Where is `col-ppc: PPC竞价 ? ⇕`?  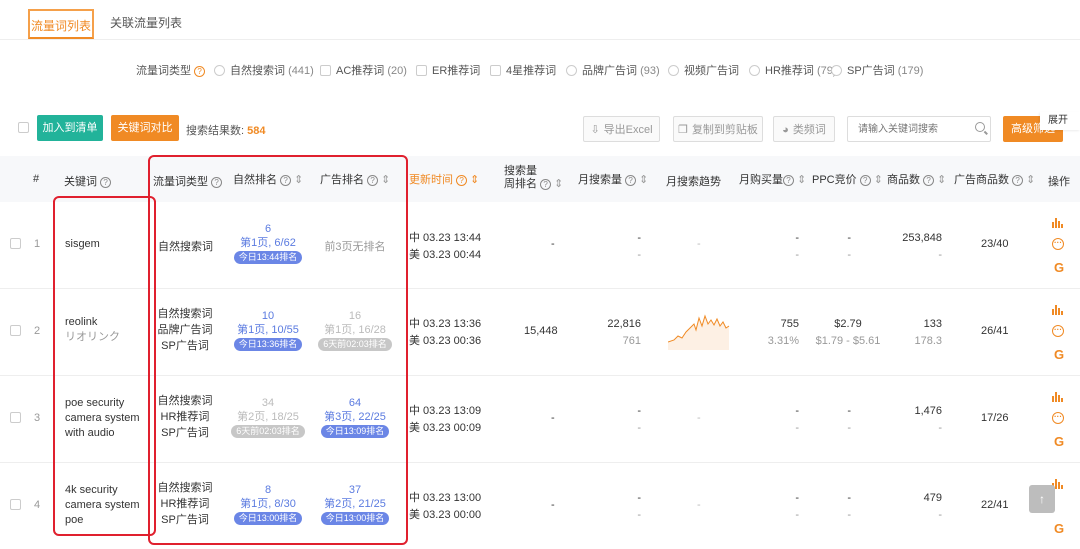
col-ppc: PPC竞价 ? ⇕ is located at coordinates (847, 179).